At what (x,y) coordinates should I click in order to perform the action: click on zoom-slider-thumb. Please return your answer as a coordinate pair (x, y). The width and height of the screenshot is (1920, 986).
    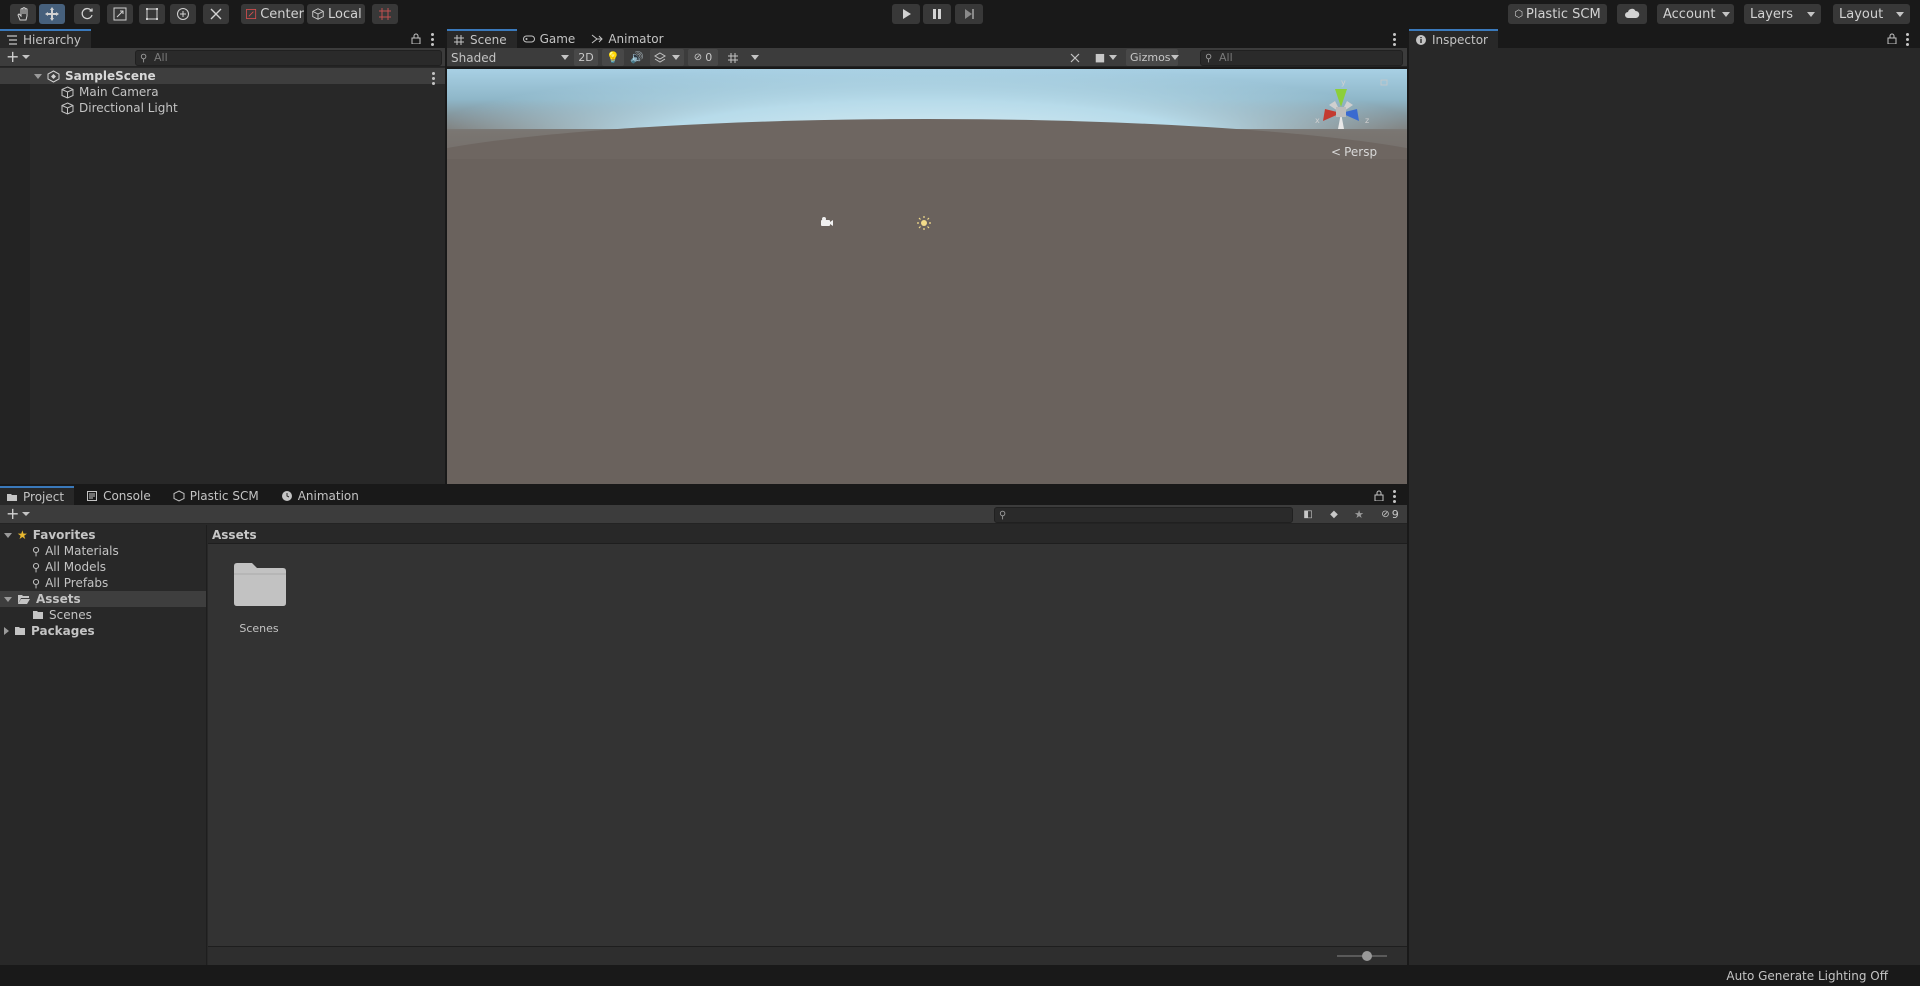
    Looking at the image, I should click on (1367, 956).